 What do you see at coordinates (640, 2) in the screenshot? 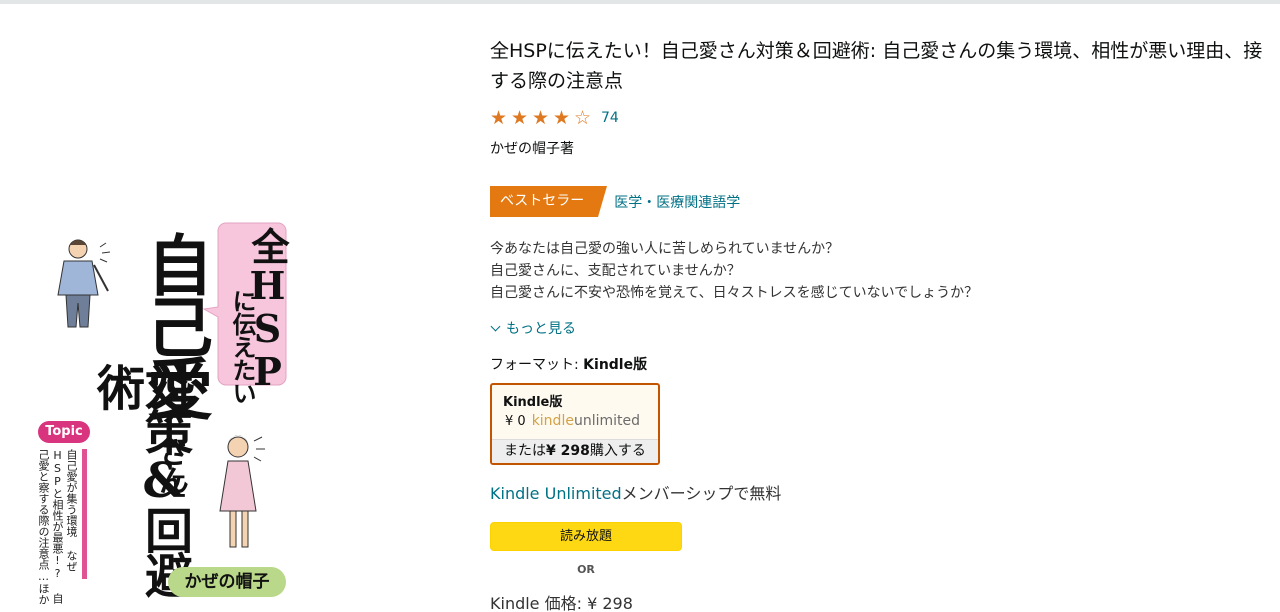
I see `top-border` at bounding box center [640, 2].